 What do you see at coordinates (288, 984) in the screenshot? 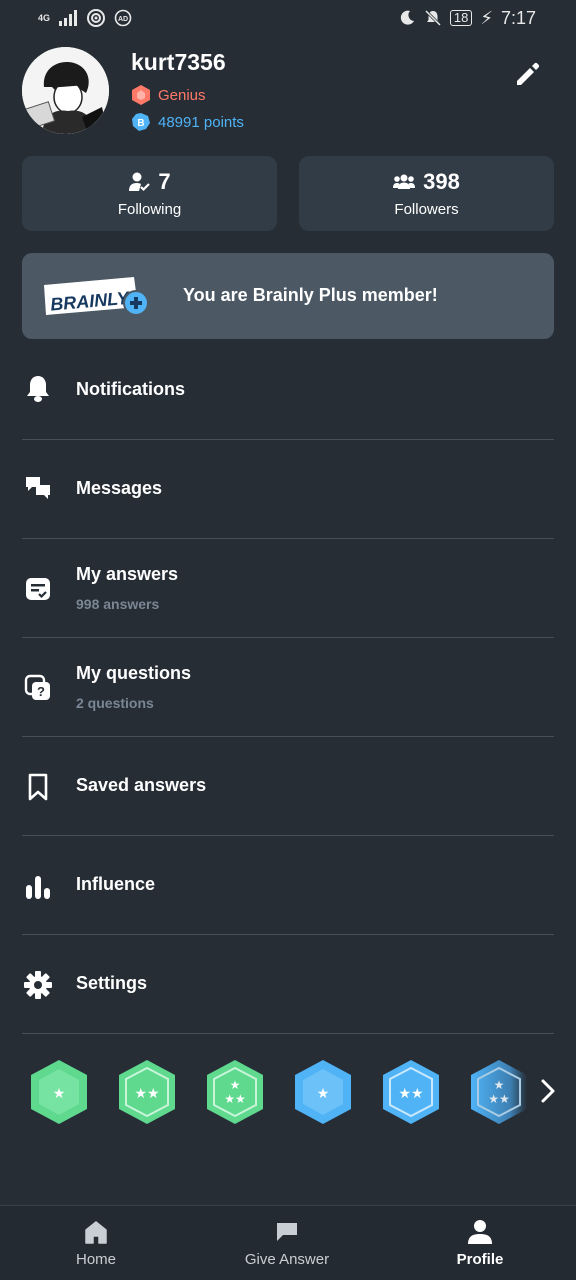
I see `menu-item-settings: Settings` at bounding box center [288, 984].